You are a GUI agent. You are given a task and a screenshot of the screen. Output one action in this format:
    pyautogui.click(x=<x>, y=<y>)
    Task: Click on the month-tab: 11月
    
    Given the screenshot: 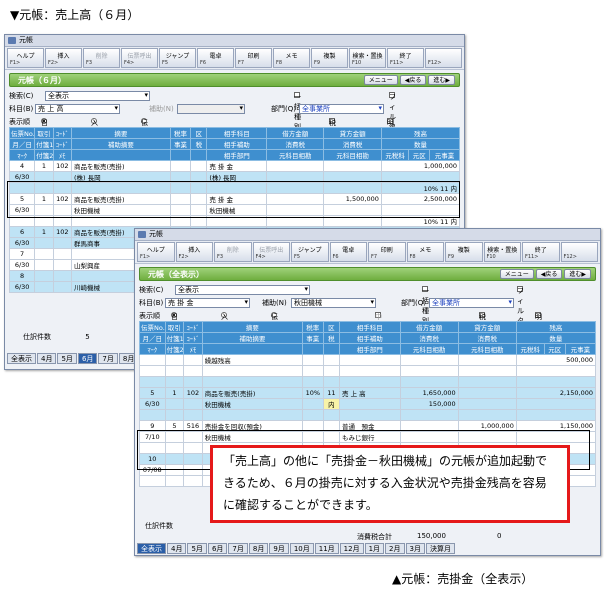 What is the action you would take?
    pyautogui.click(x=326, y=548)
    